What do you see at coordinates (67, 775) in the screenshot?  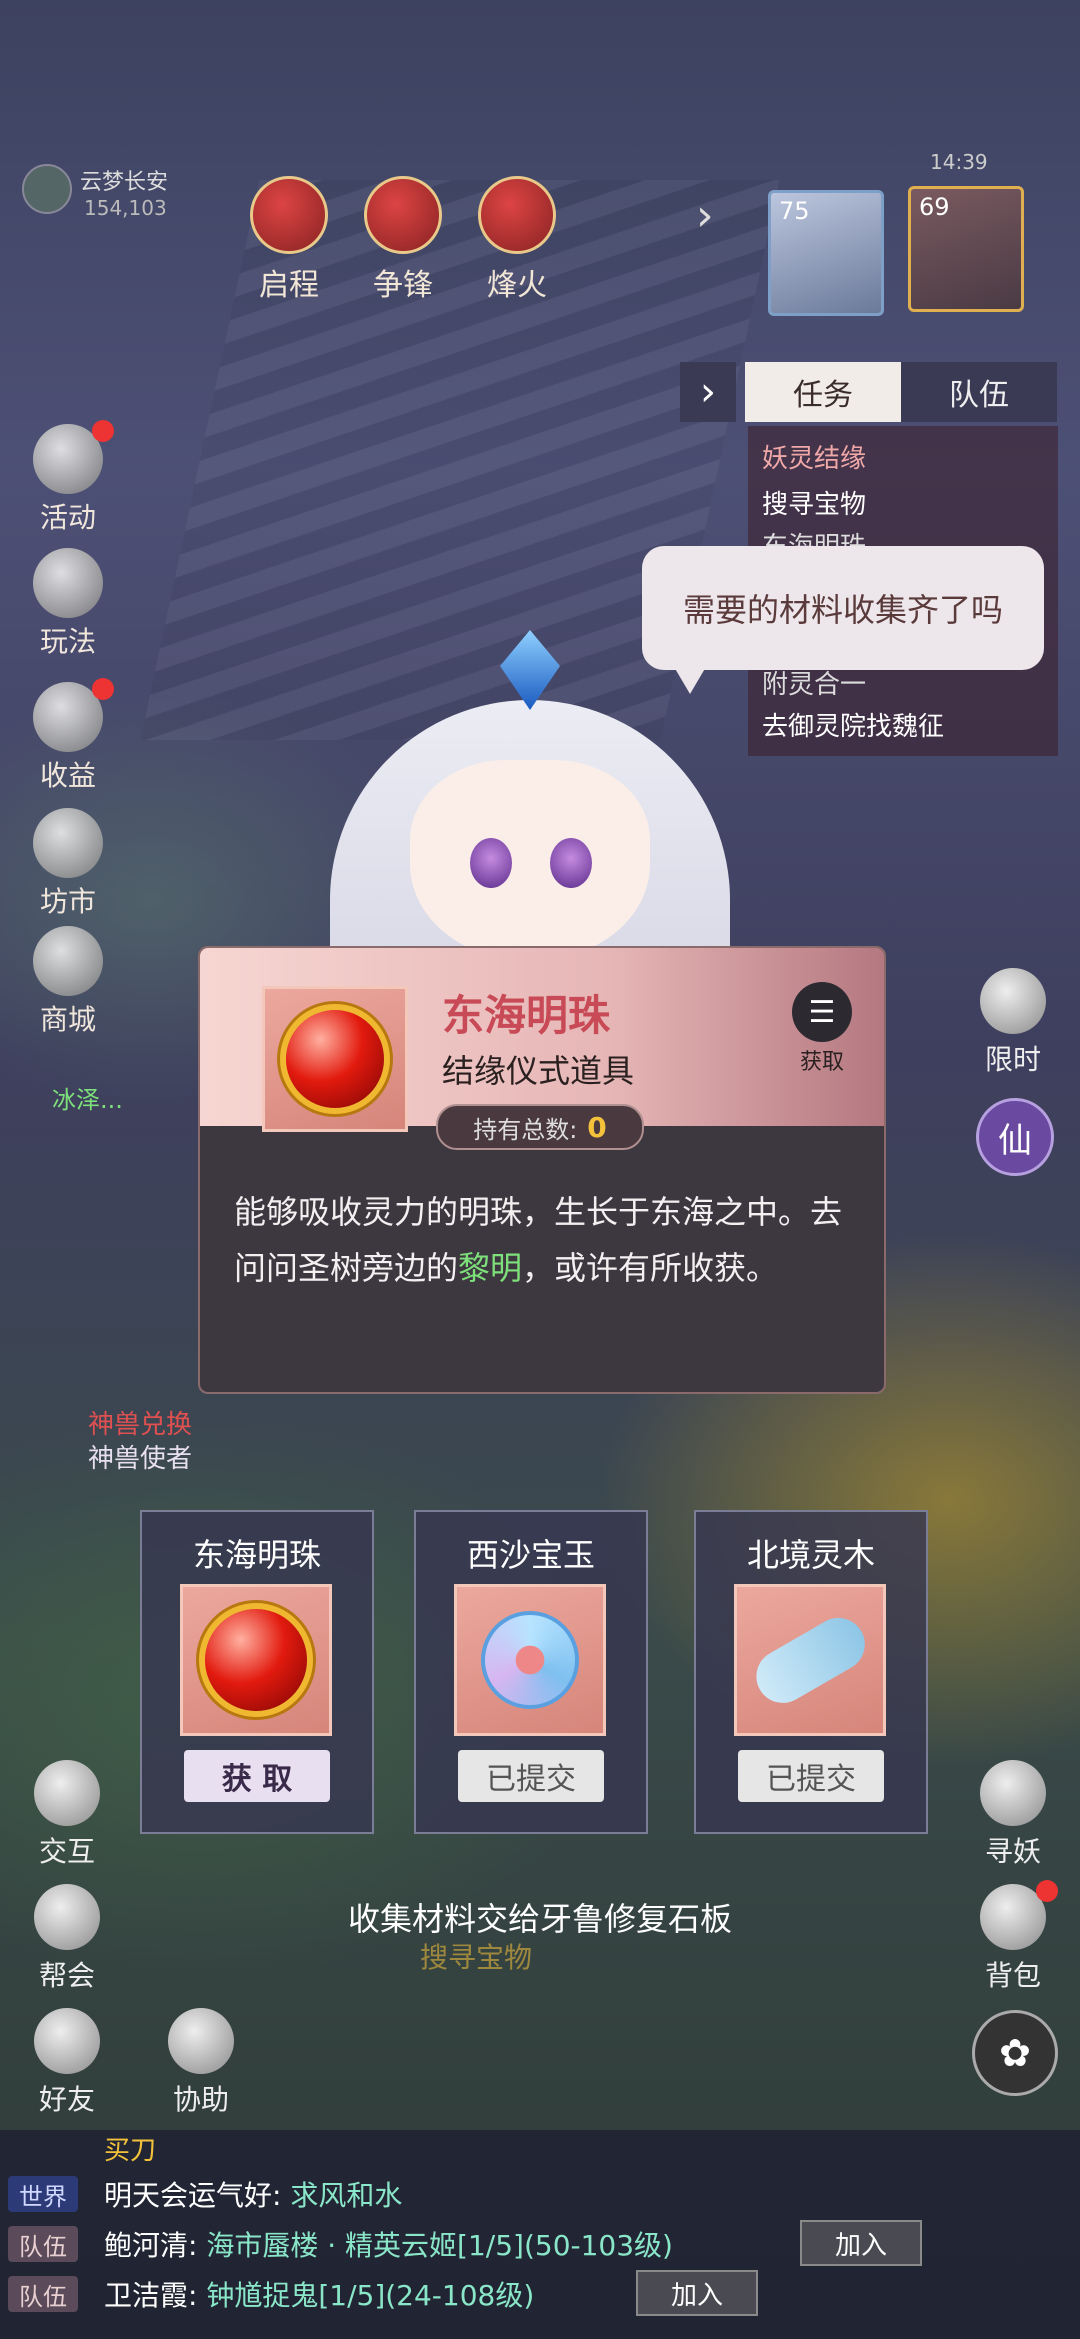 I see `income-label: 收益` at bounding box center [67, 775].